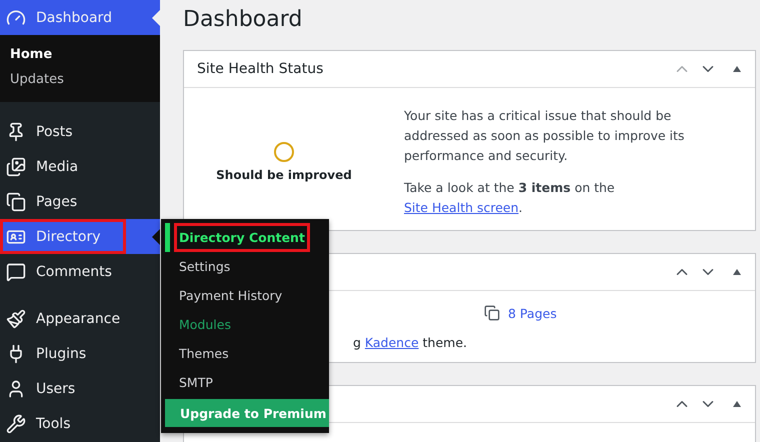 This screenshot has height=442, width=760. I want to click on sidebar-item: Plugins, so click(80, 353).